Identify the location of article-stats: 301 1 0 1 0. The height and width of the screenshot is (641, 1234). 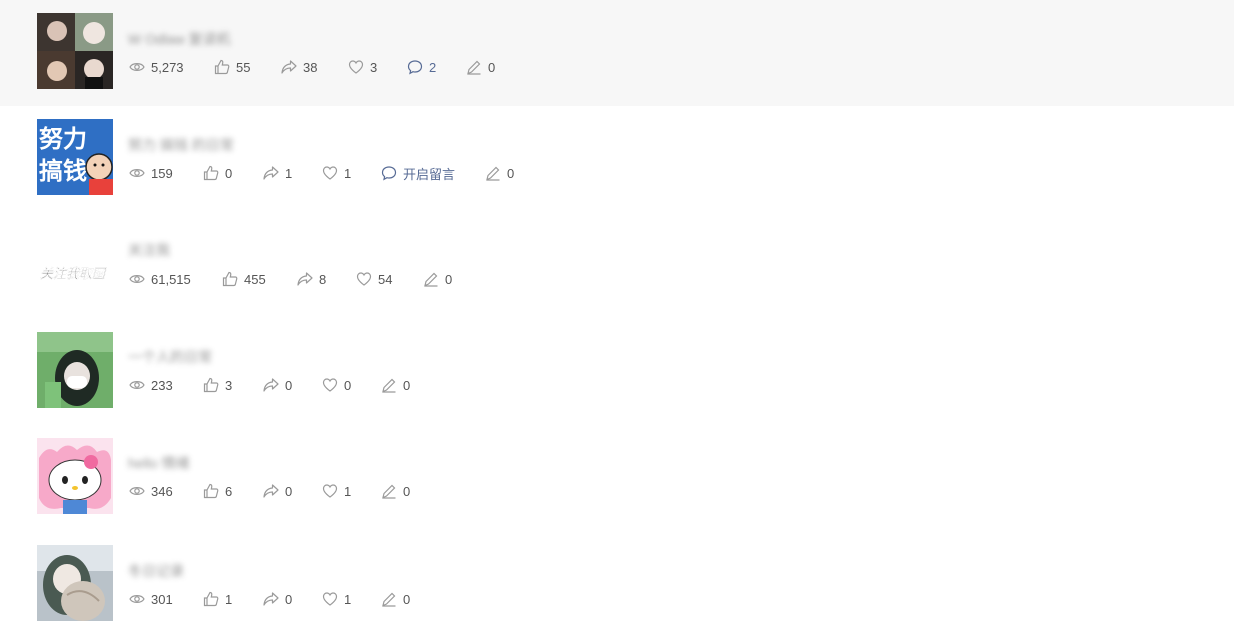
(269, 599).